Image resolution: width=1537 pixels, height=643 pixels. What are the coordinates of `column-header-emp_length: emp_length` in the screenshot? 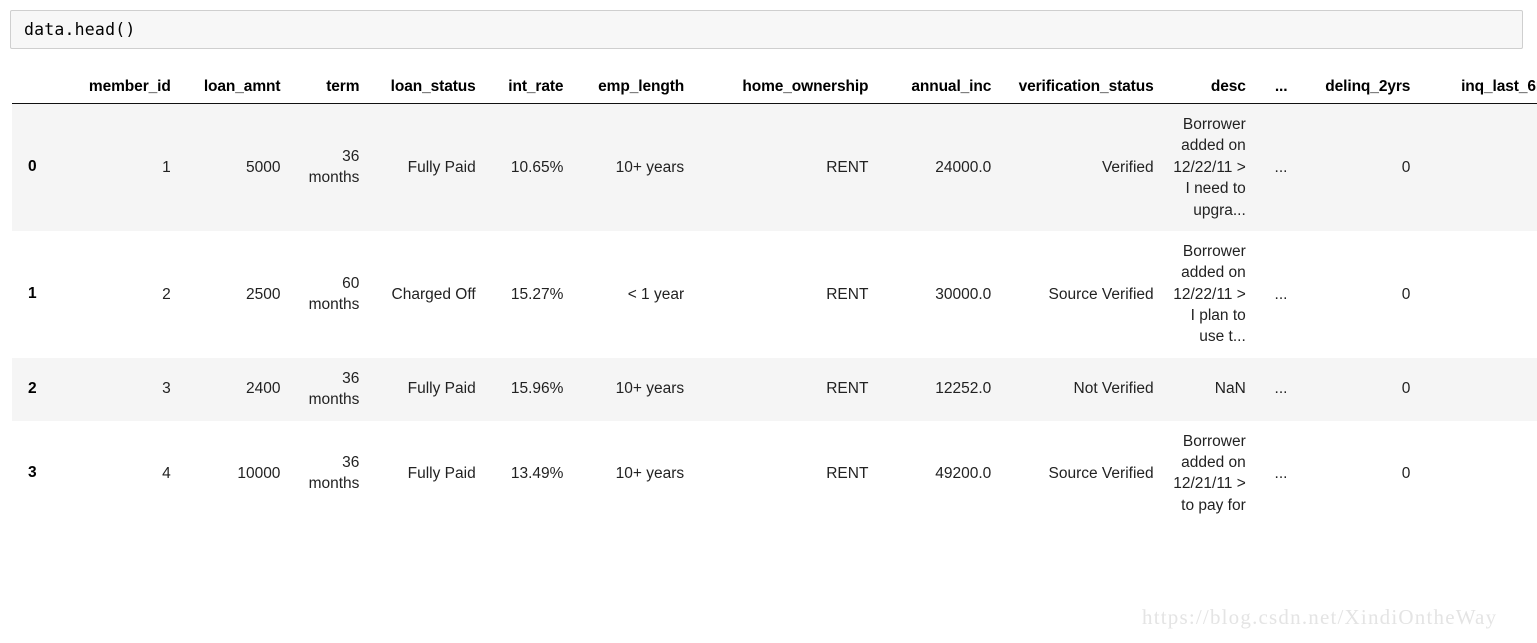 It's located at (632, 91).